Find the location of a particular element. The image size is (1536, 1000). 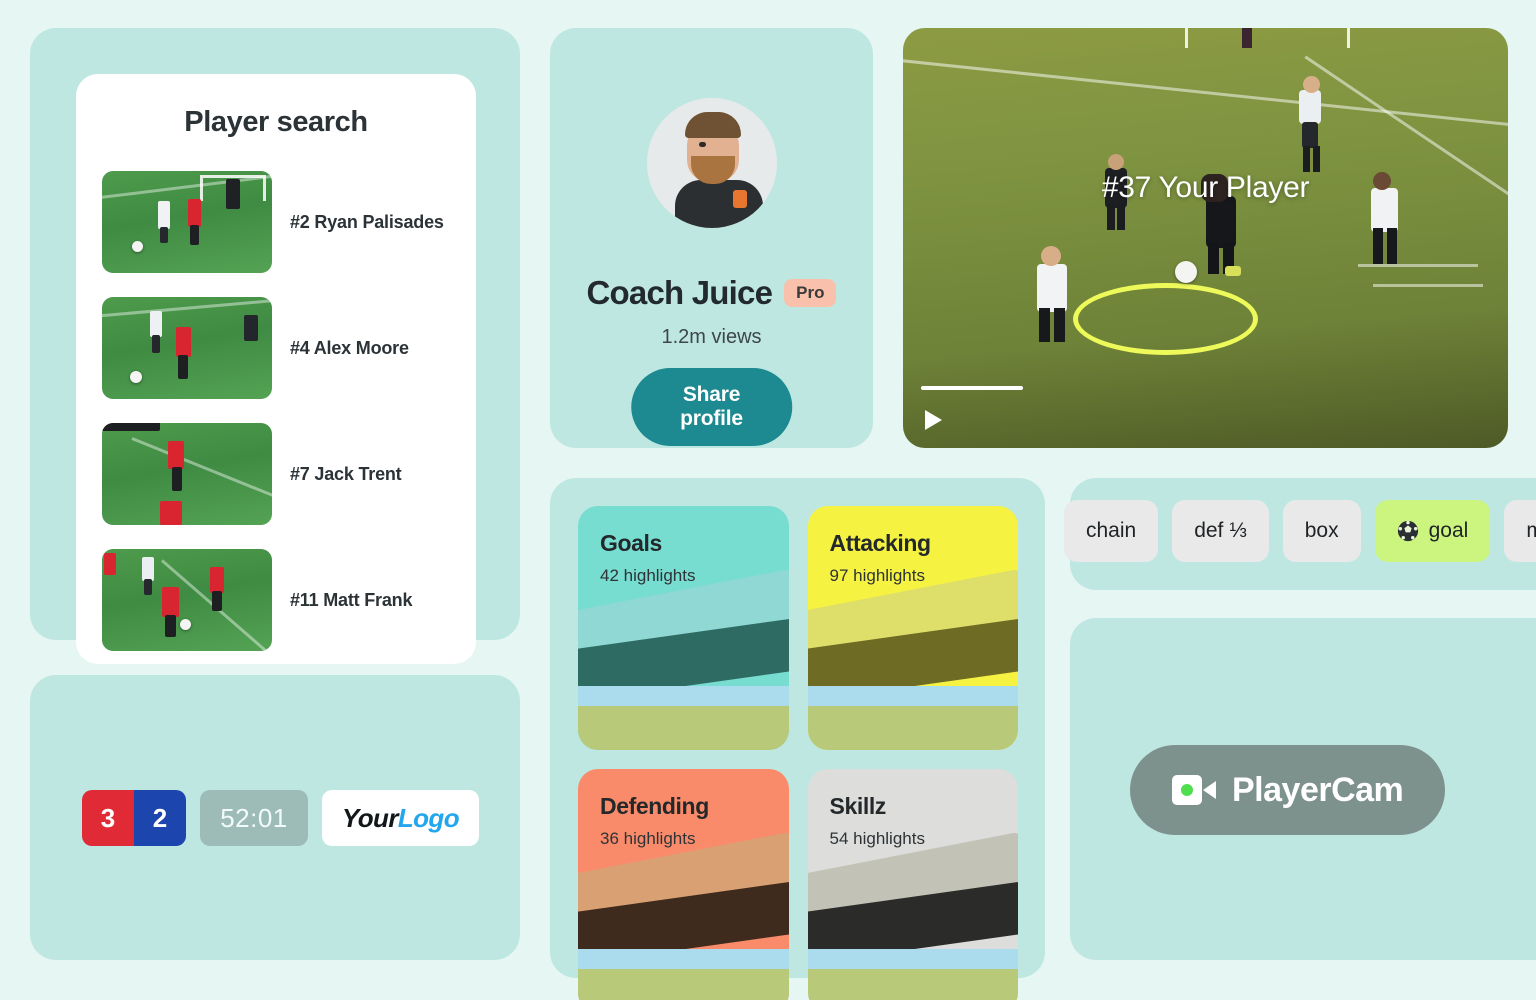

away-score: 2 is located at coordinates (160, 818).